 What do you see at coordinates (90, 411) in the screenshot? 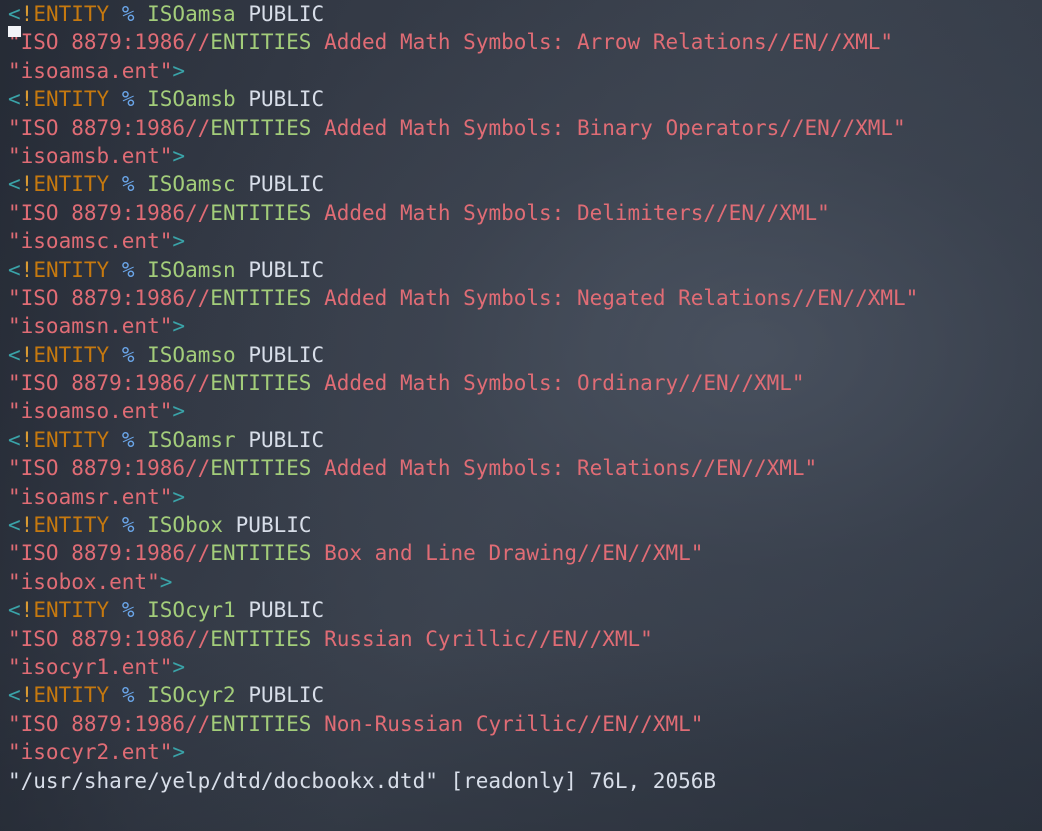
I see `system-id-token: "isoamso.ent"` at bounding box center [90, 411].